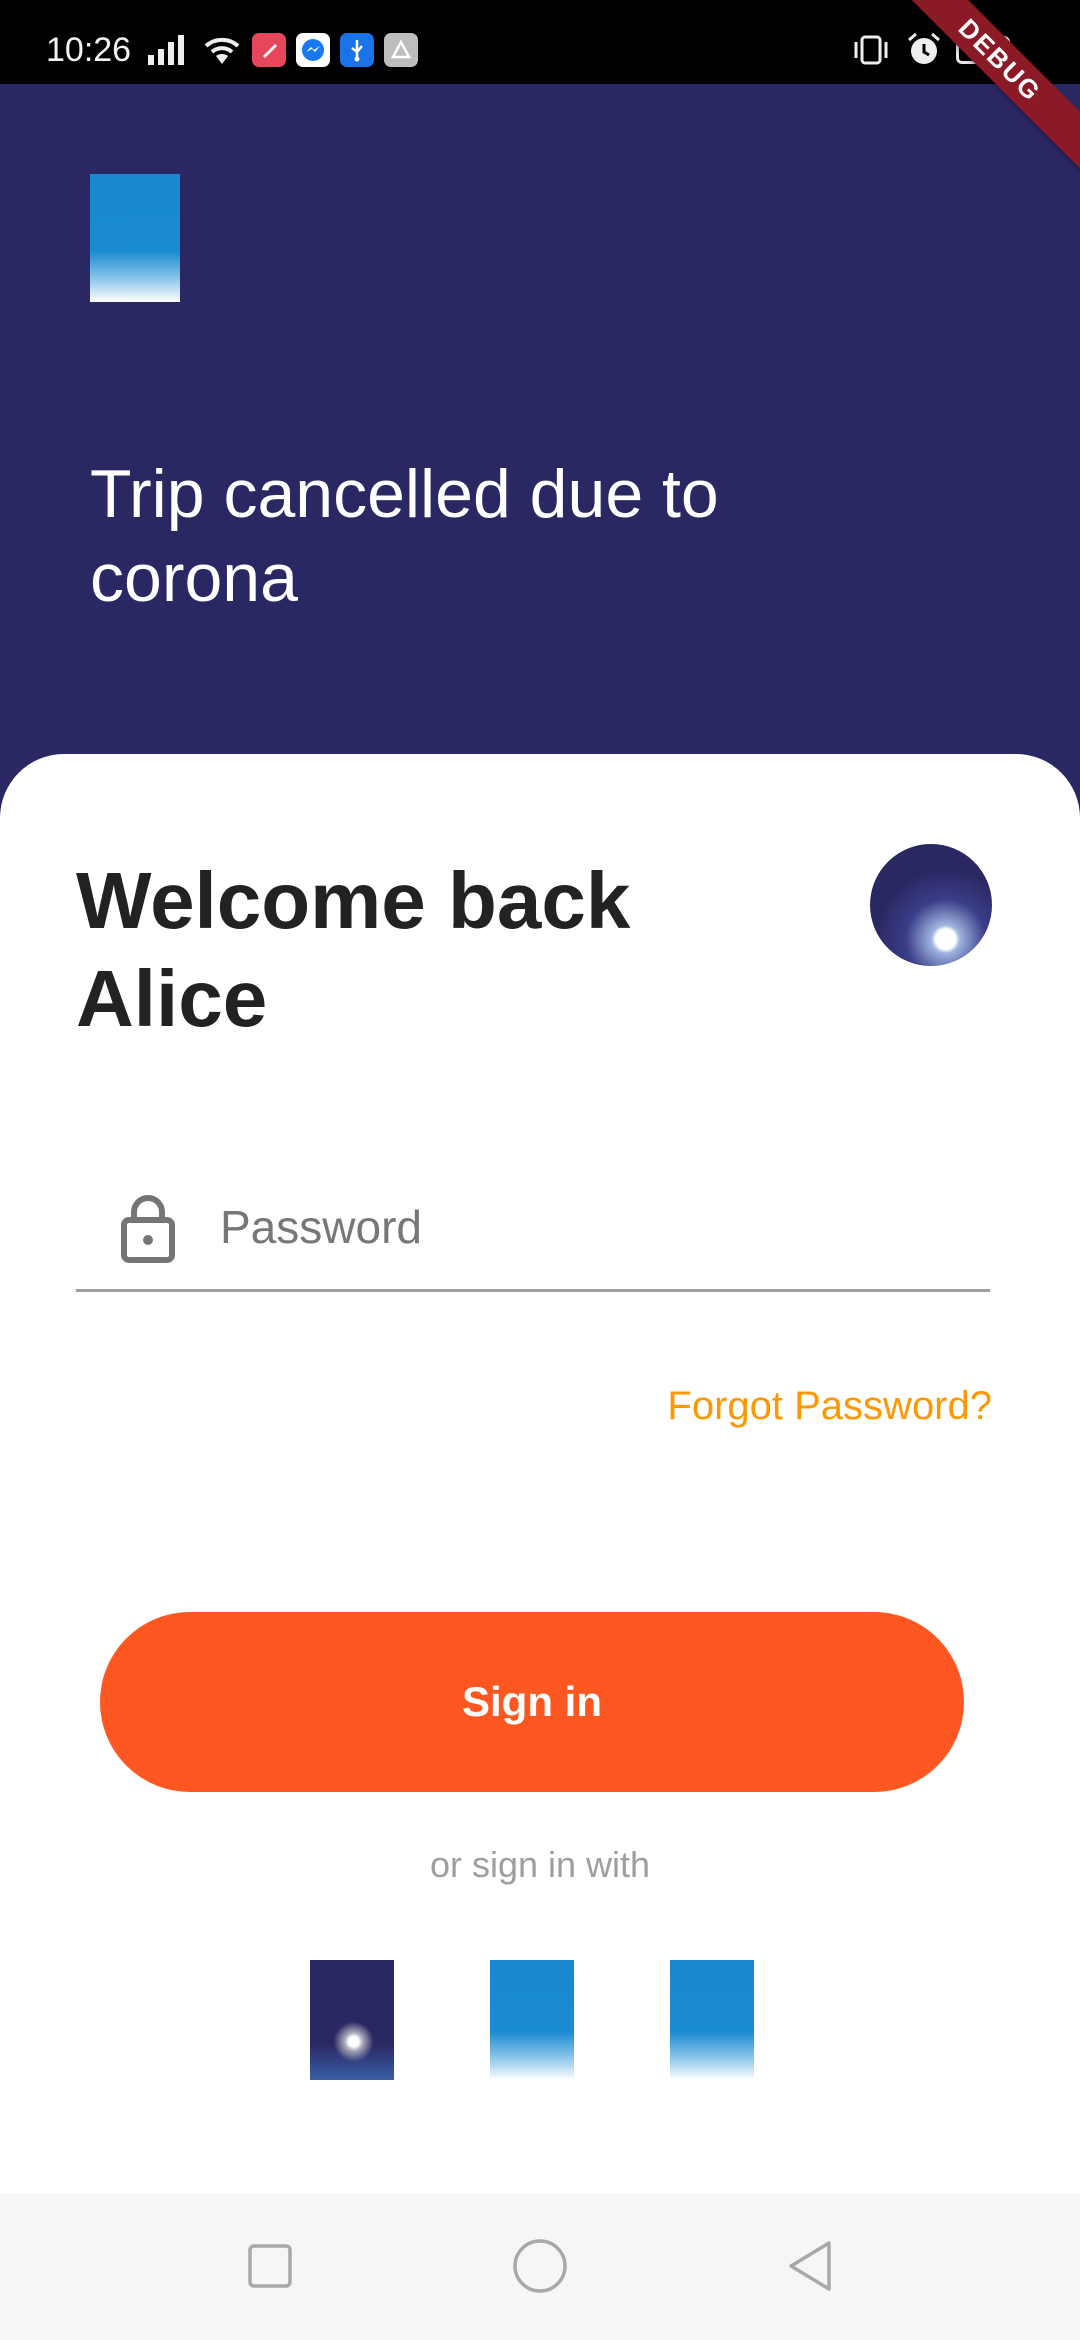  Describe the element at coordinates (357, 50) in the screenshot. I see `usb-icon` at that location.